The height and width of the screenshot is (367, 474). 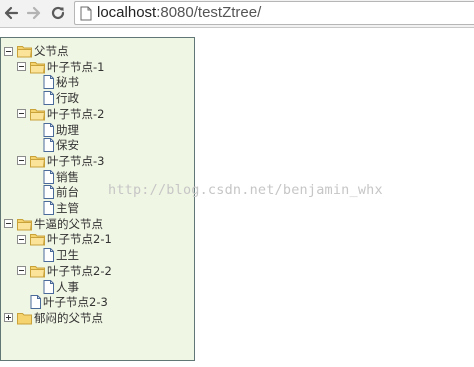 I want to click on tree-node: 前台, so click(x=54, y=192).